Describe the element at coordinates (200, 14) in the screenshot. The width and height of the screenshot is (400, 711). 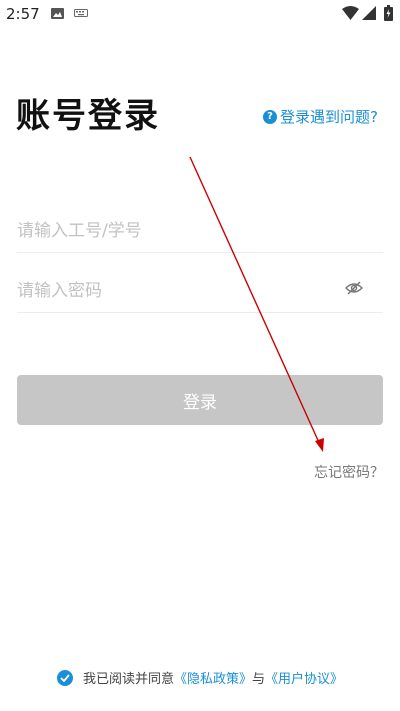
I see `status-bar: 2:57` at that location.